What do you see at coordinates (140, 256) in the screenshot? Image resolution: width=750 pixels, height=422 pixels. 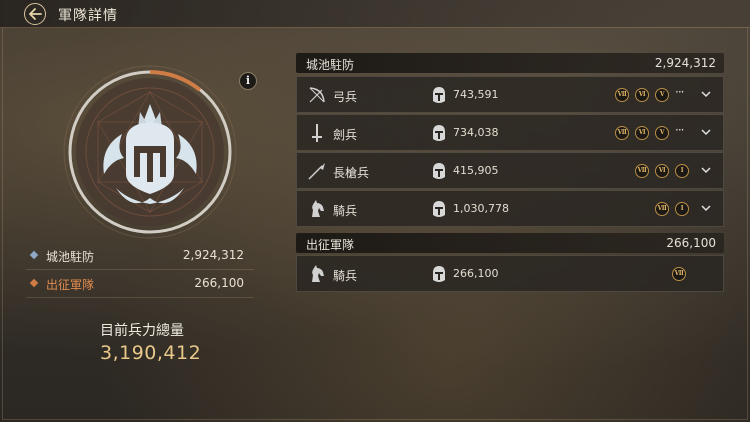 I see `garrison-stat-row: 城池駐防 2,924,312` at bounding box center [140, 256].